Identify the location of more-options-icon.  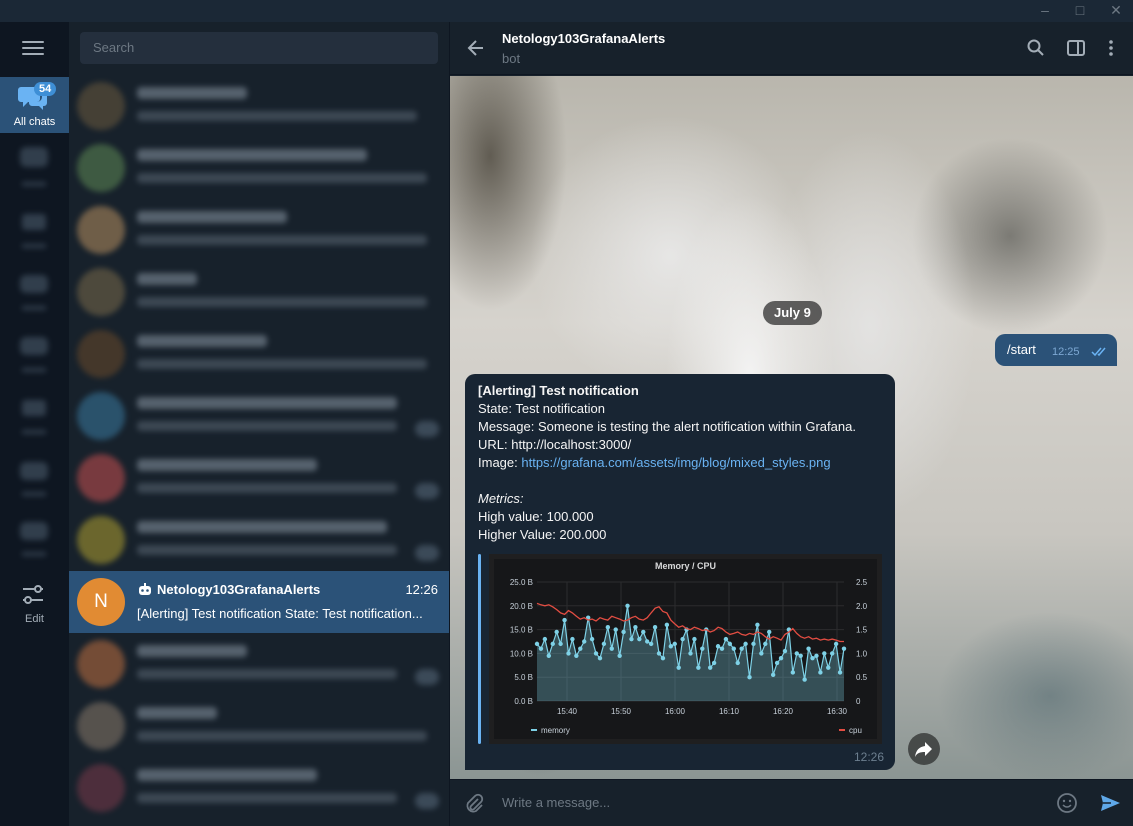
(1111, 48).